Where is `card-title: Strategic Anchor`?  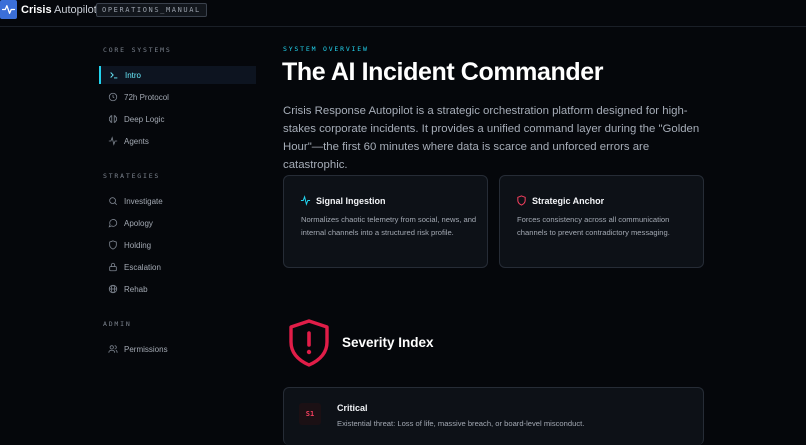 card-title: Strategic Anchor is located at coordinates (568, 200).